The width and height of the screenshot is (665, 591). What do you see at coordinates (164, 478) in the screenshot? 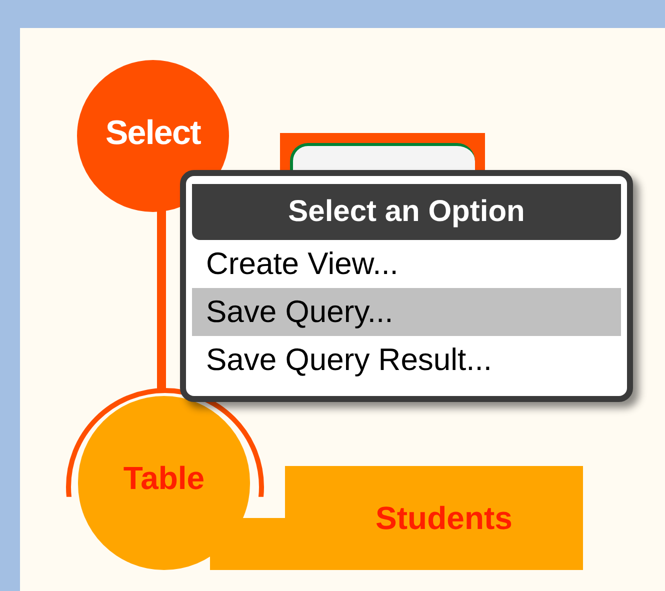
I see `node-label: Table` at bounding box center [164, 478].